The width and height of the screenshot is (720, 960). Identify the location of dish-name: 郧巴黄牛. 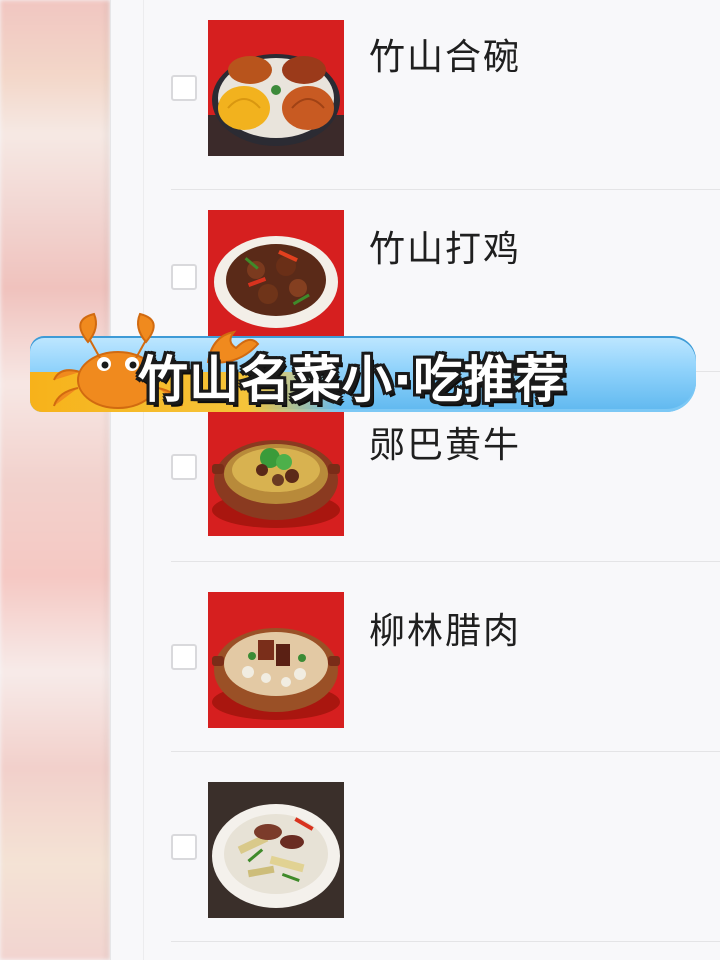
(445, 445).